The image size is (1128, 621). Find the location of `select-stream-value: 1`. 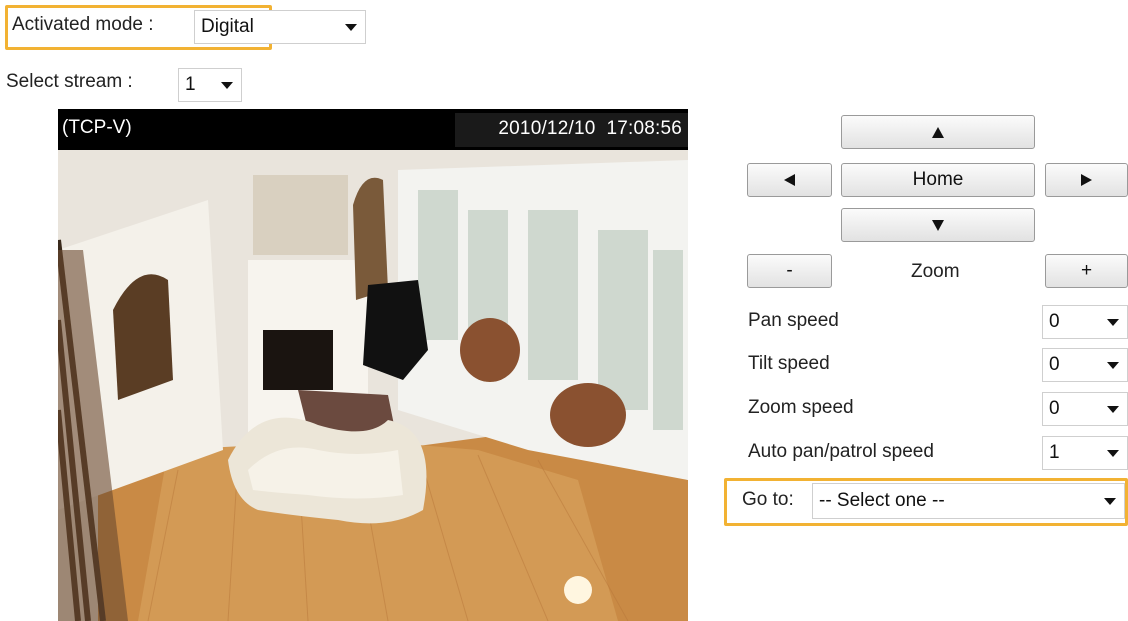

select-stream-value: 1 is located at coordinates (190, 84).